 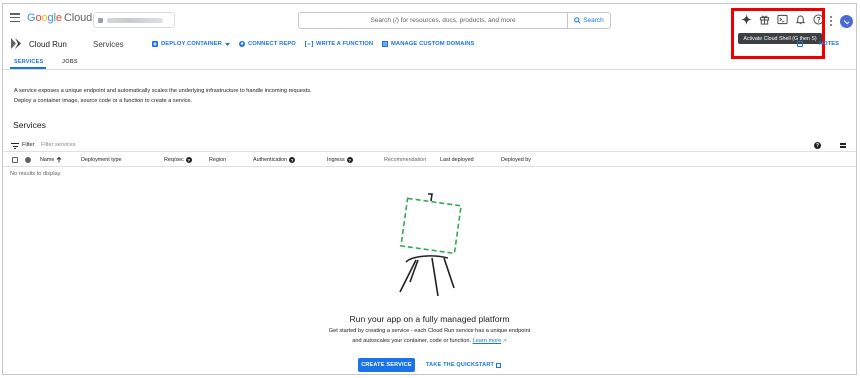 What do you see at coordinates (51, 160) in the screenshot?
I see `column-name: Name` at bounding box center [51, 160].